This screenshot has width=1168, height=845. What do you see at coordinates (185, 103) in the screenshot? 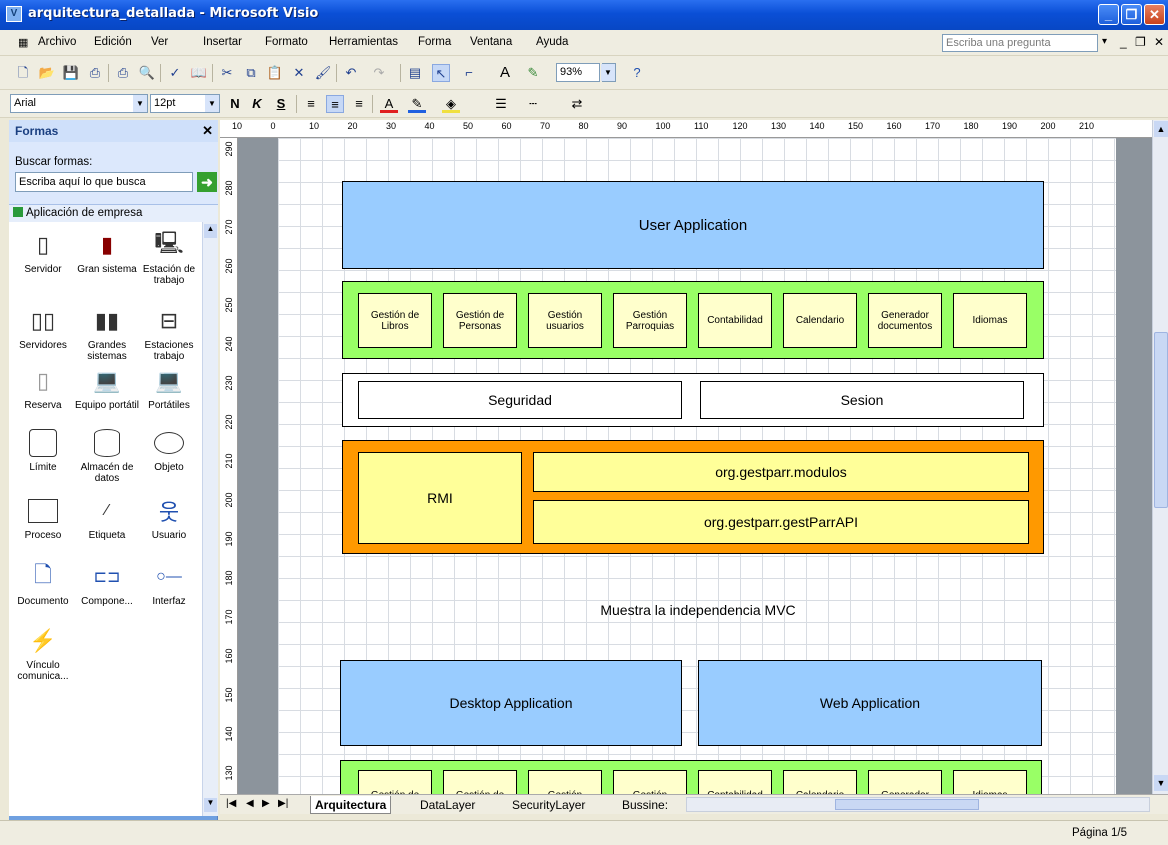
I see `font-size-select: 12pt ▼` at bounding box center [185, 103].